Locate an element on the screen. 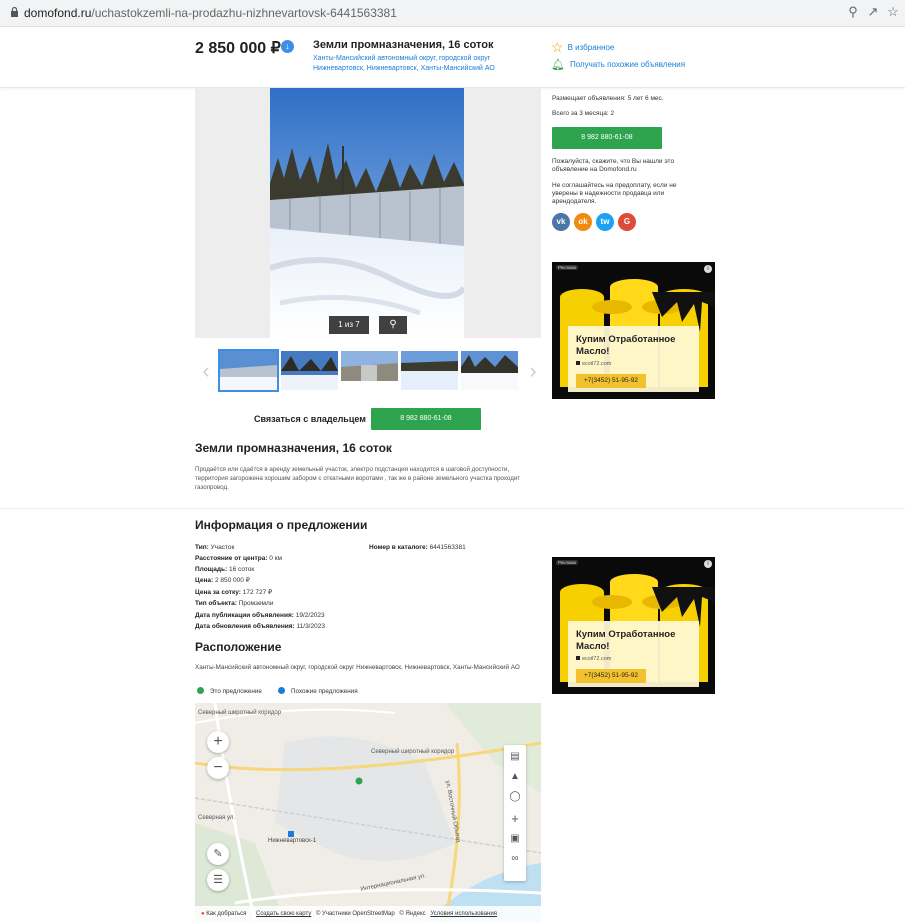  zoom-photo-icon: ⚲ is located at coordinates (393, 325).